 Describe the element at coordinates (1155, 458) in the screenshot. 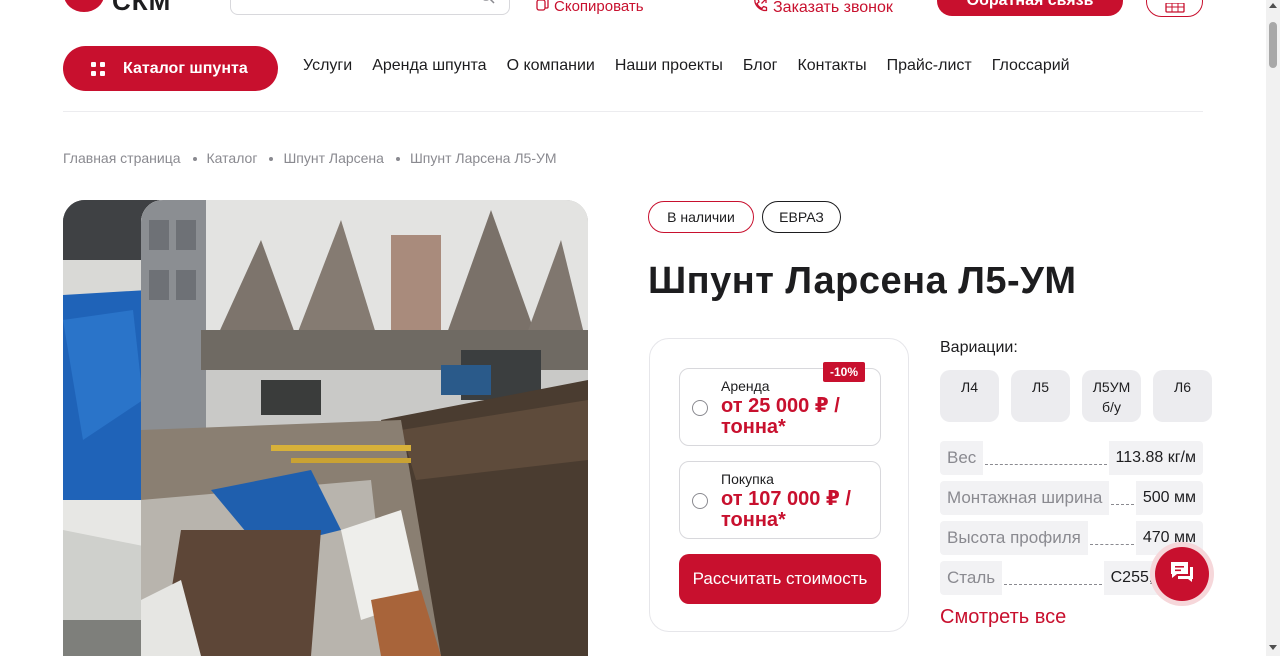

I see `spec-value: 113.88 кг/м` at that location.